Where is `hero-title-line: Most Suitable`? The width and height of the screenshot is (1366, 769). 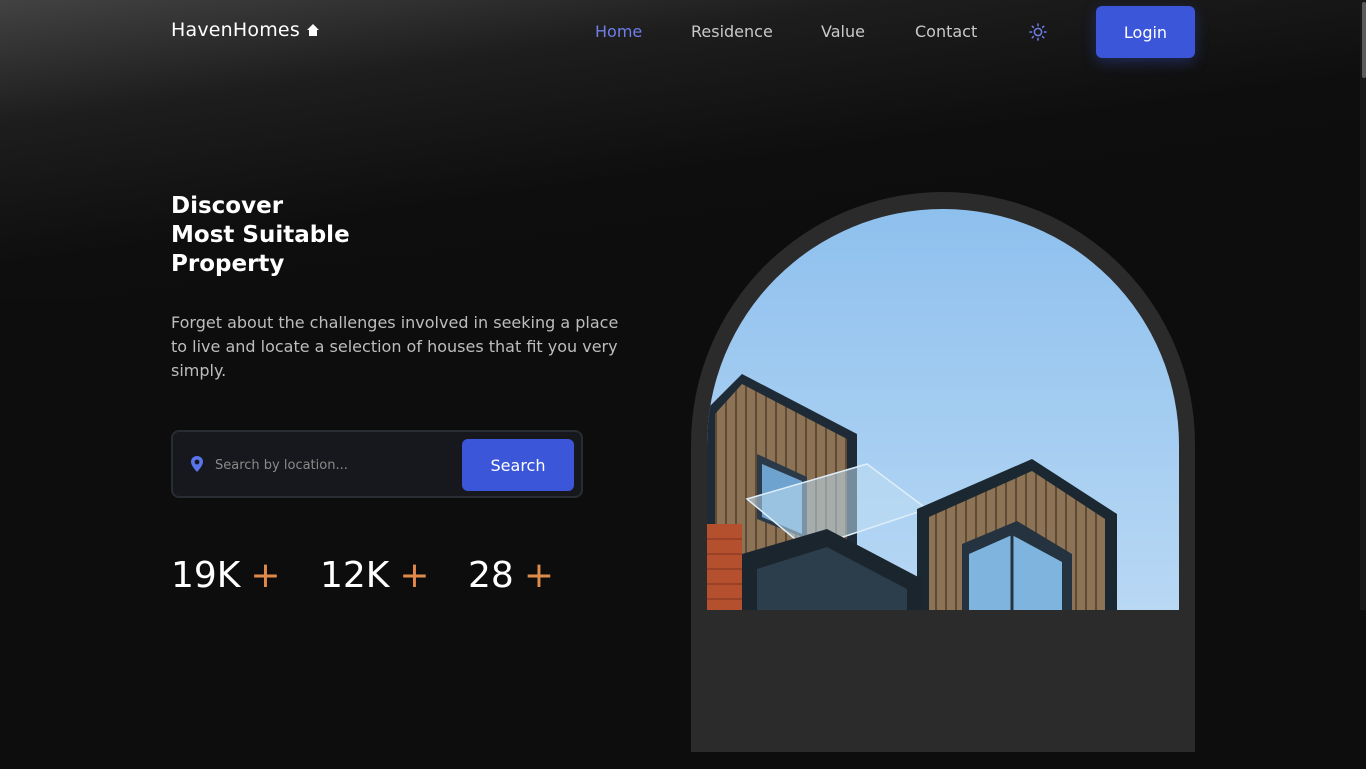 hero-title-line: Most Suitable is located at coordinates (260, 235).